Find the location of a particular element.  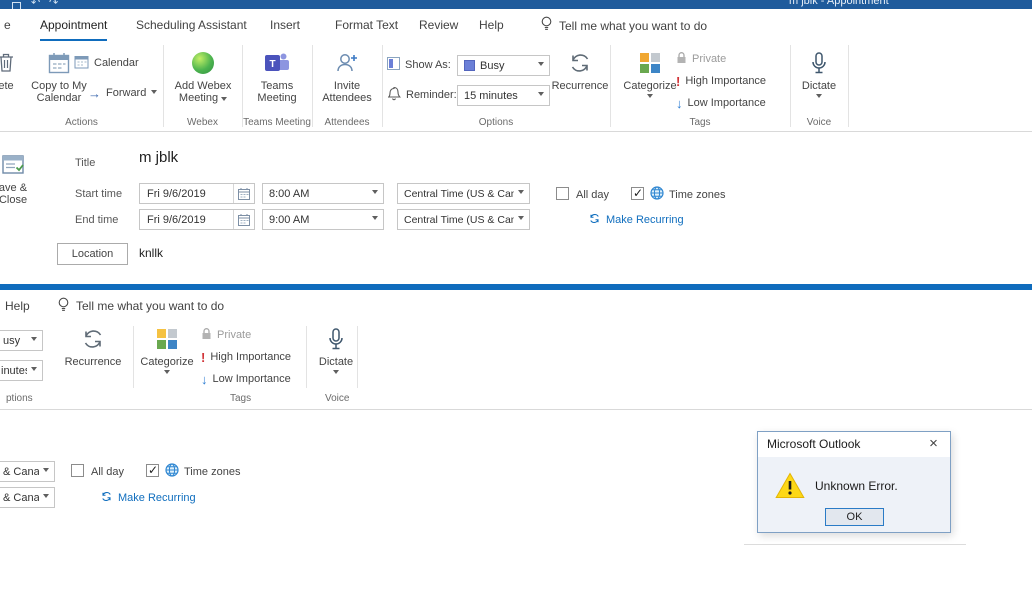

group-label-actions: Actions is located at coordinates (81, 122).